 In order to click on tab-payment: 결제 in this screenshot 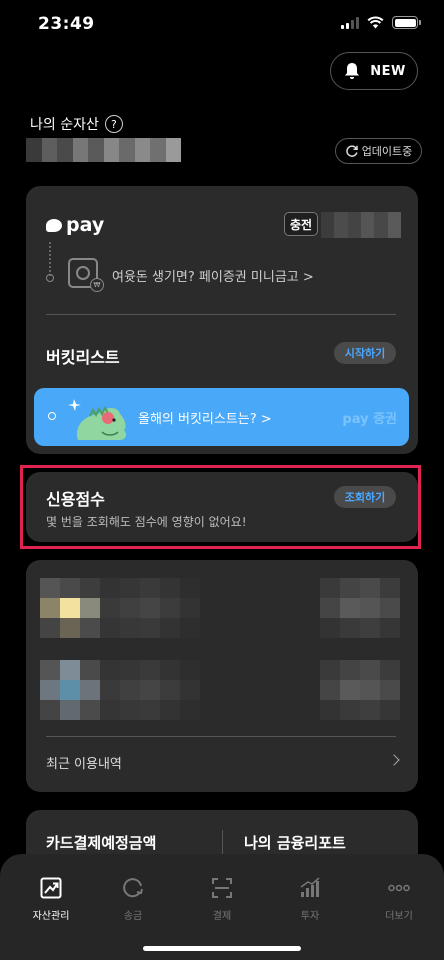, I will do `click(222, 899)`.